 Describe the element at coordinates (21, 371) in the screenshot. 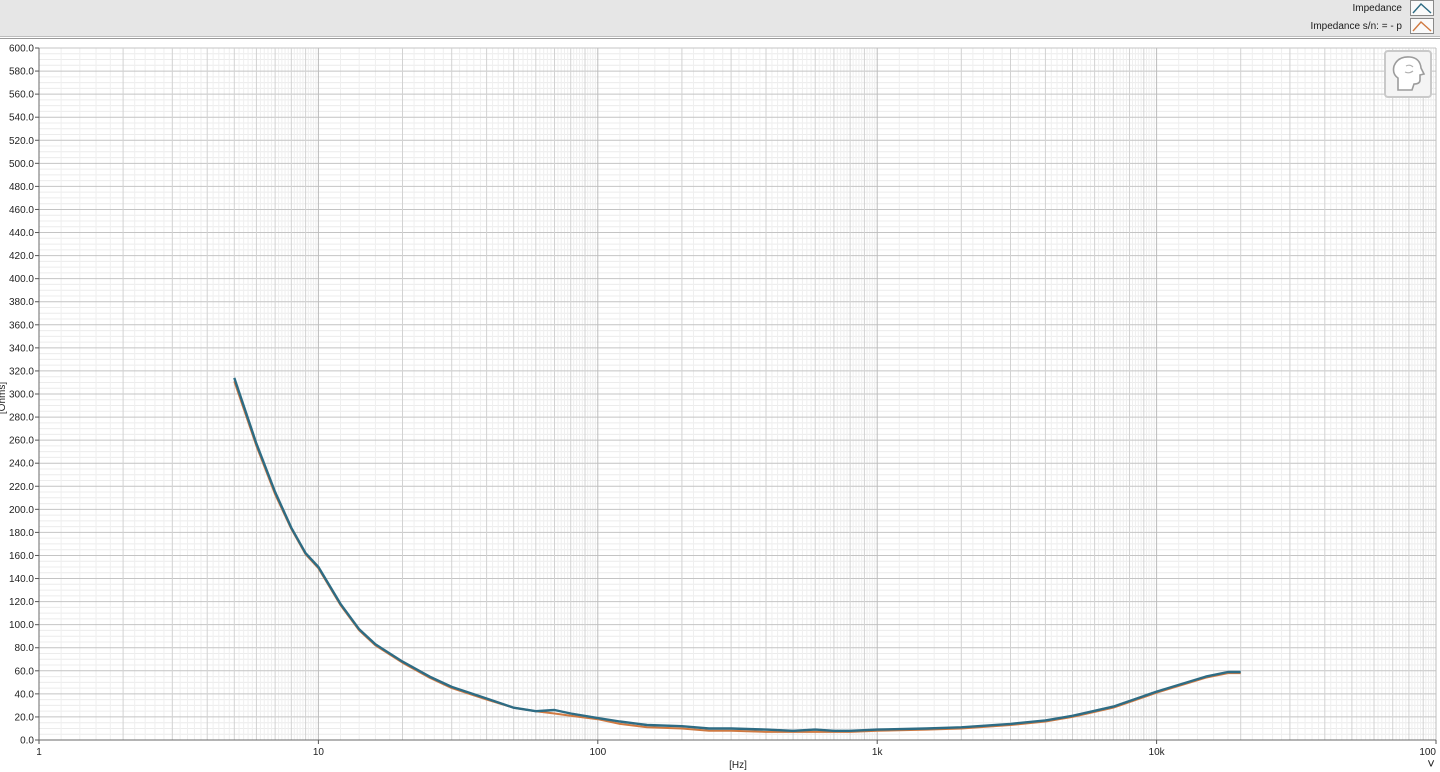

I see `y-tick-label: 320.0` at that location.